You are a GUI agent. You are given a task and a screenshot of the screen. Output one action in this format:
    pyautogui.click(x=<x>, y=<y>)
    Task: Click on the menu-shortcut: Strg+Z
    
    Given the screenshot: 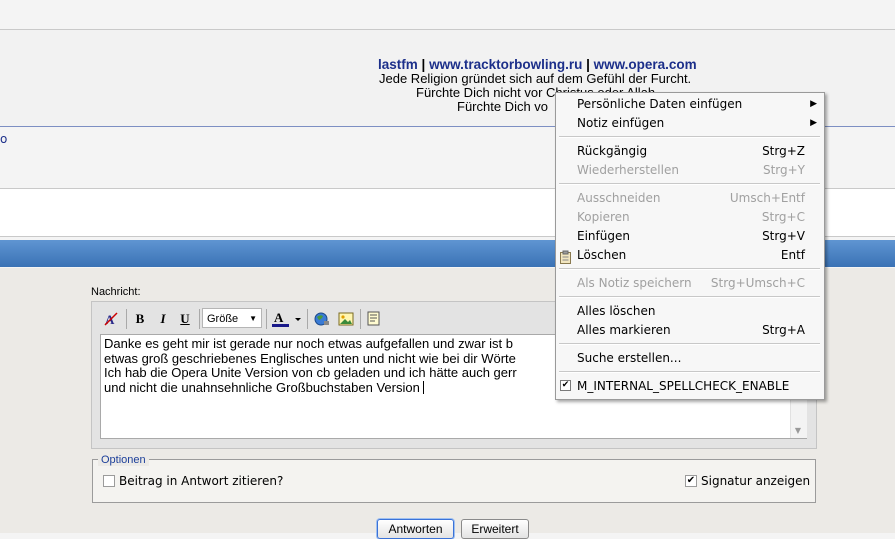 What is the action you would take?
    pyautogui.click(x=783, y=151)
    